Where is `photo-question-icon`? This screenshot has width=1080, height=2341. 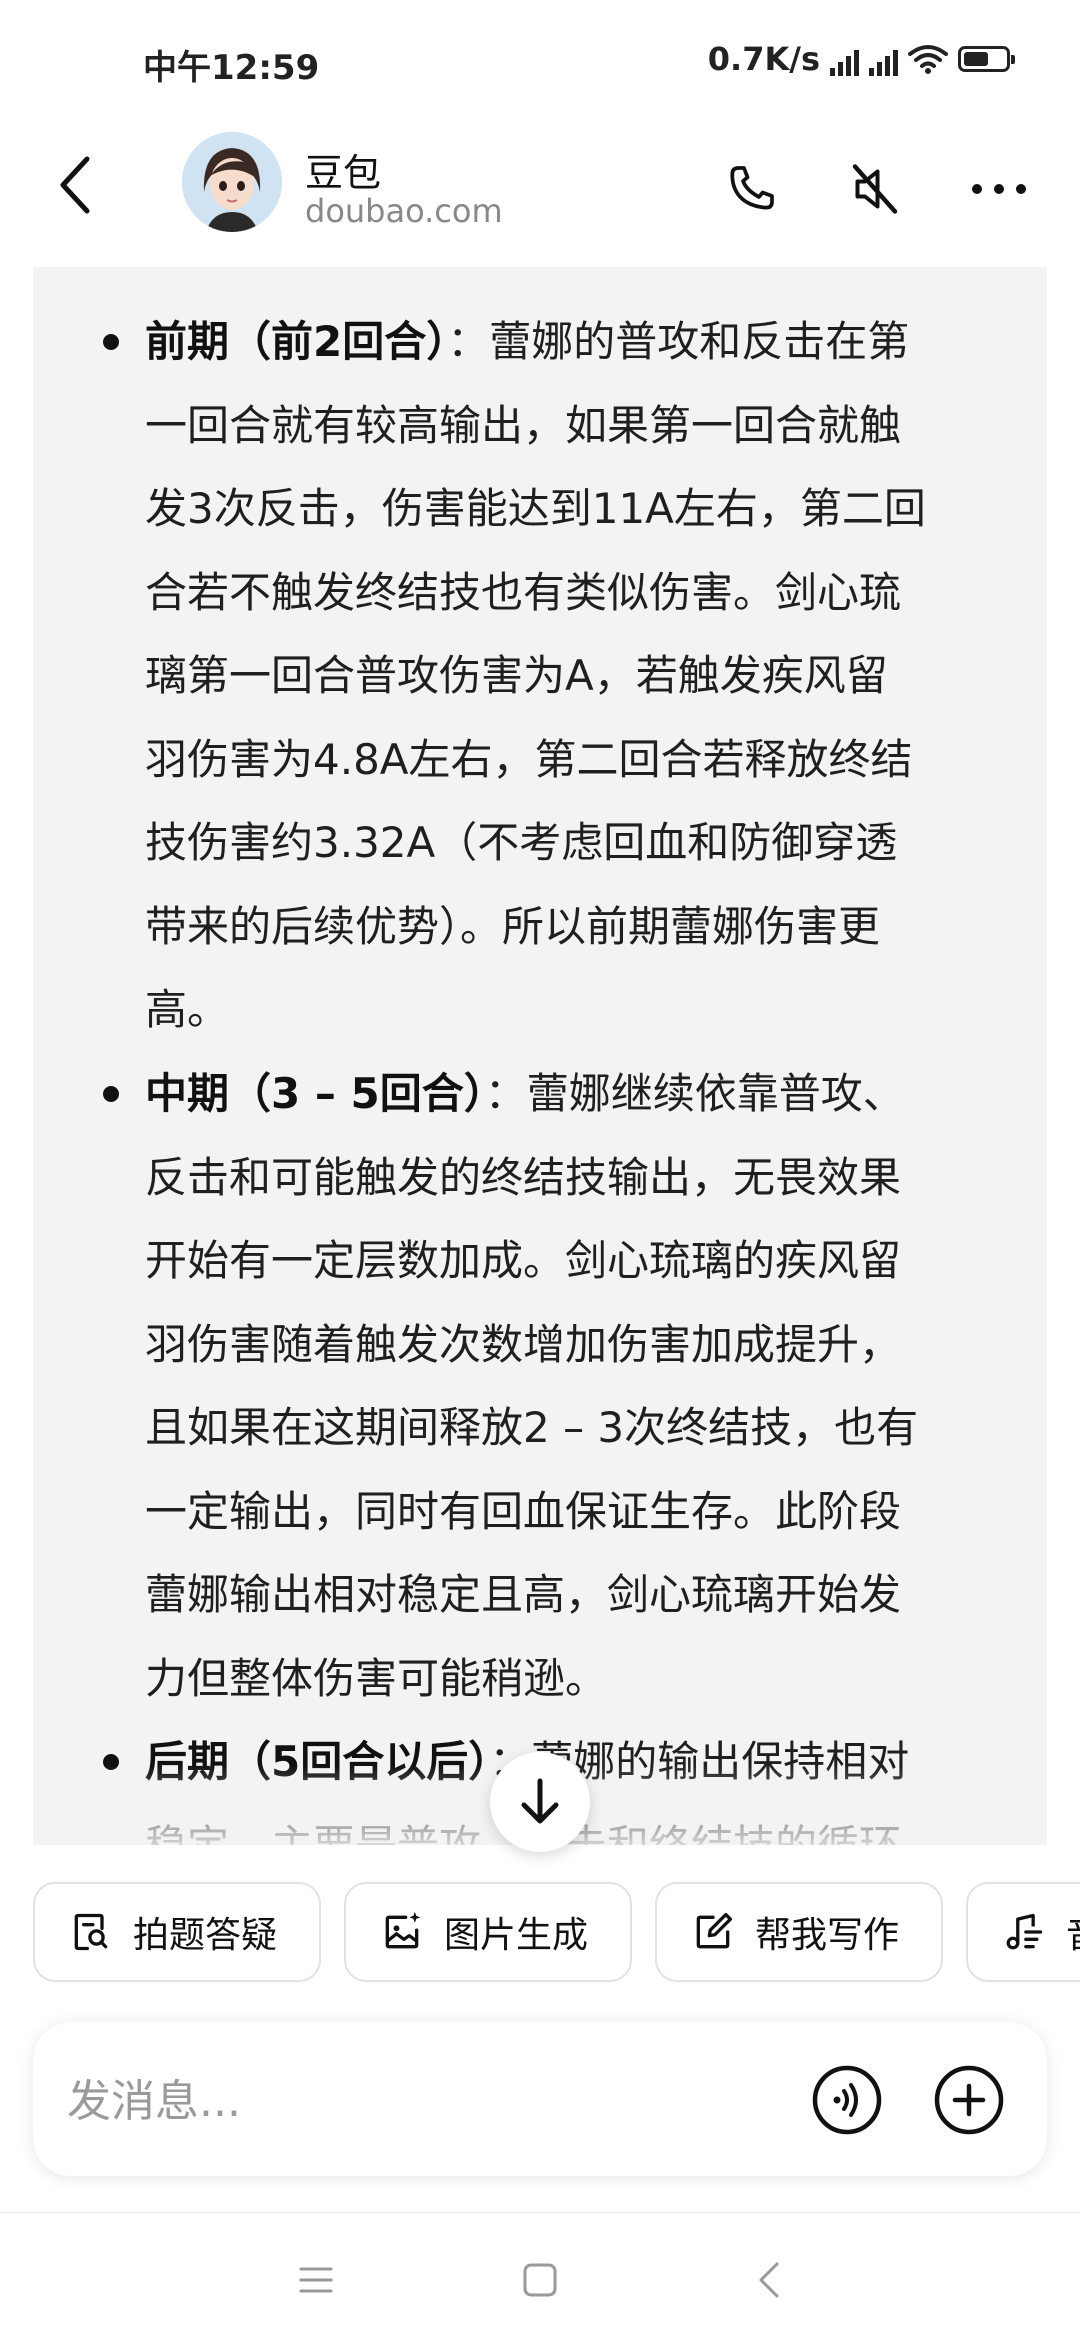
photo-question-icon is located at coordinates (91, 1932).